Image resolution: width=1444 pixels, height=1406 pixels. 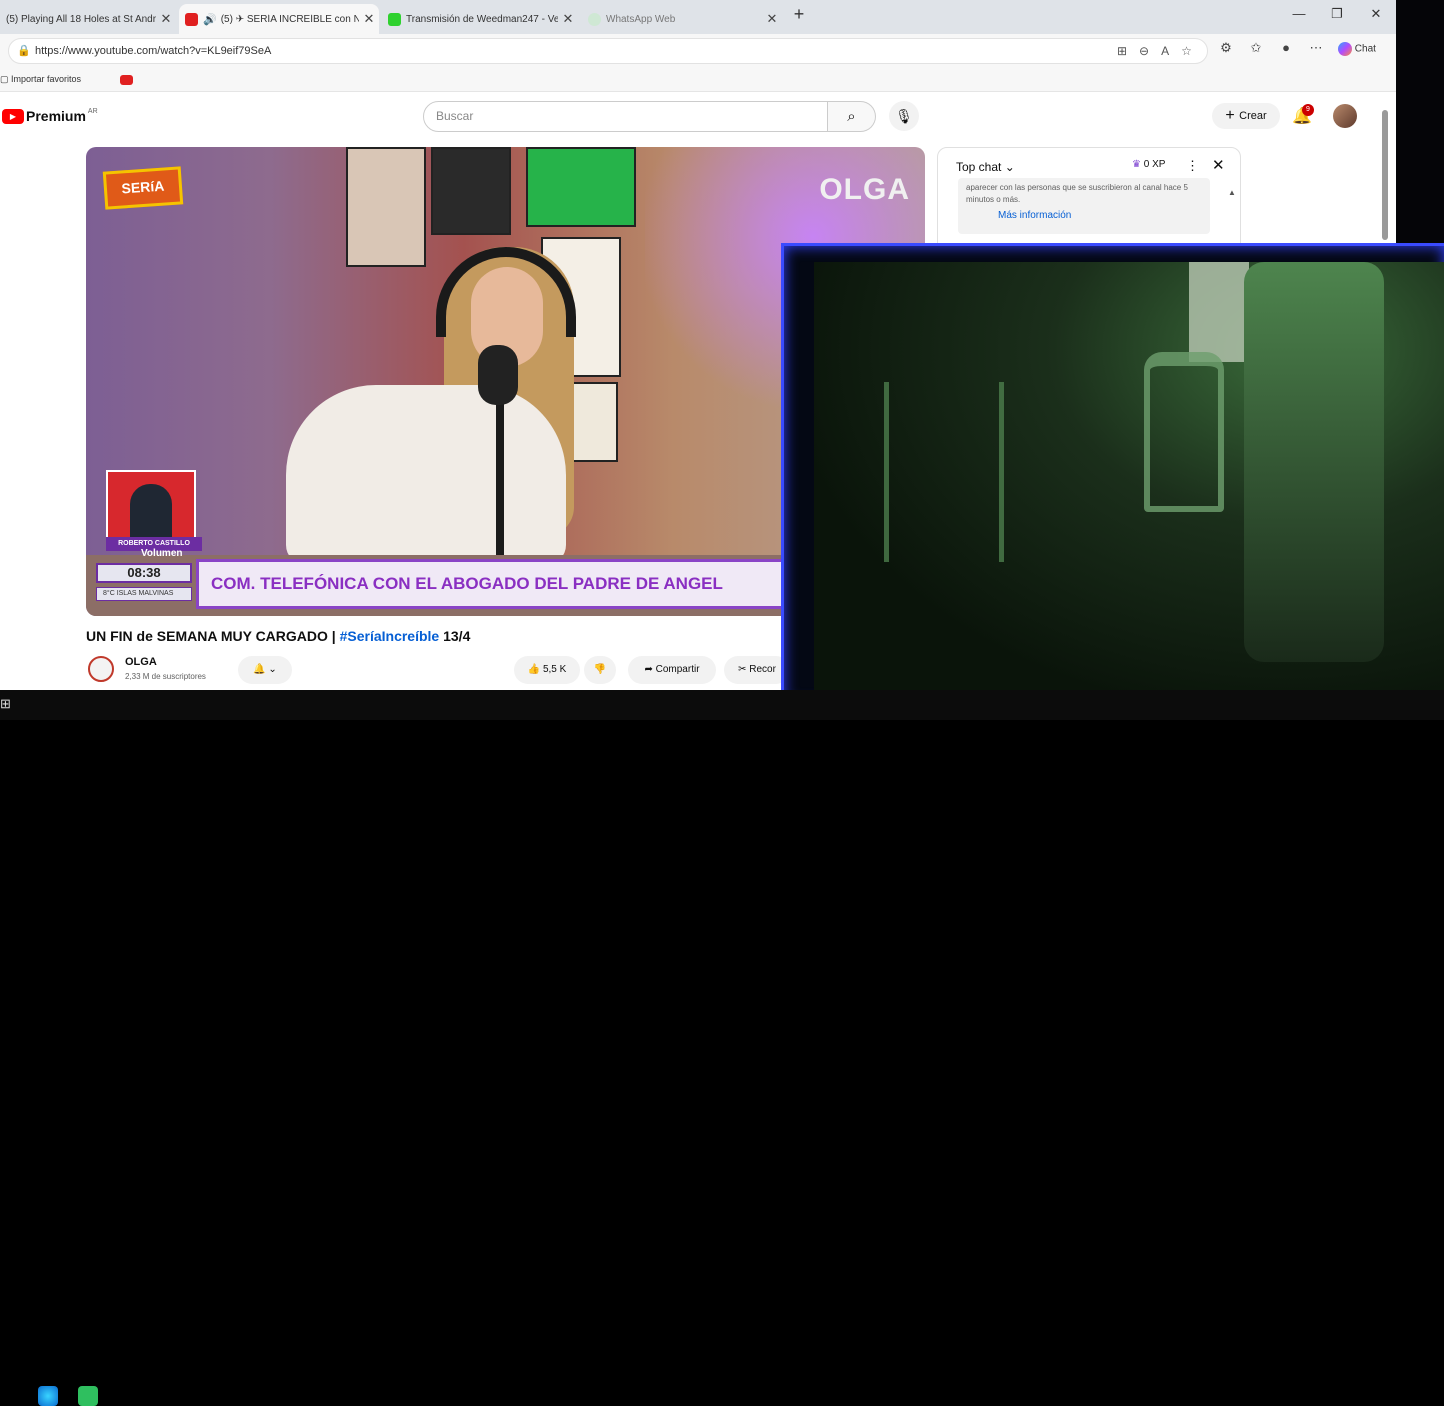 I want to click on xp-value: 0 XP, so click(x=1154, y=164).